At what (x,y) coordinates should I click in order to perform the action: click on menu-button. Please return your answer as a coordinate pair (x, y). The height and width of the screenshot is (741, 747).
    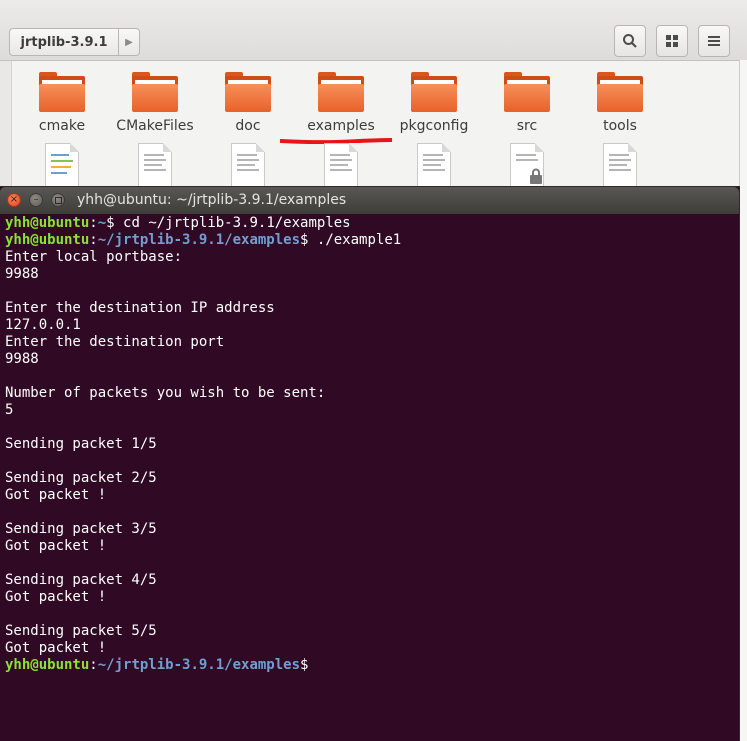
    Looking at the image, I should click on (714, 41).